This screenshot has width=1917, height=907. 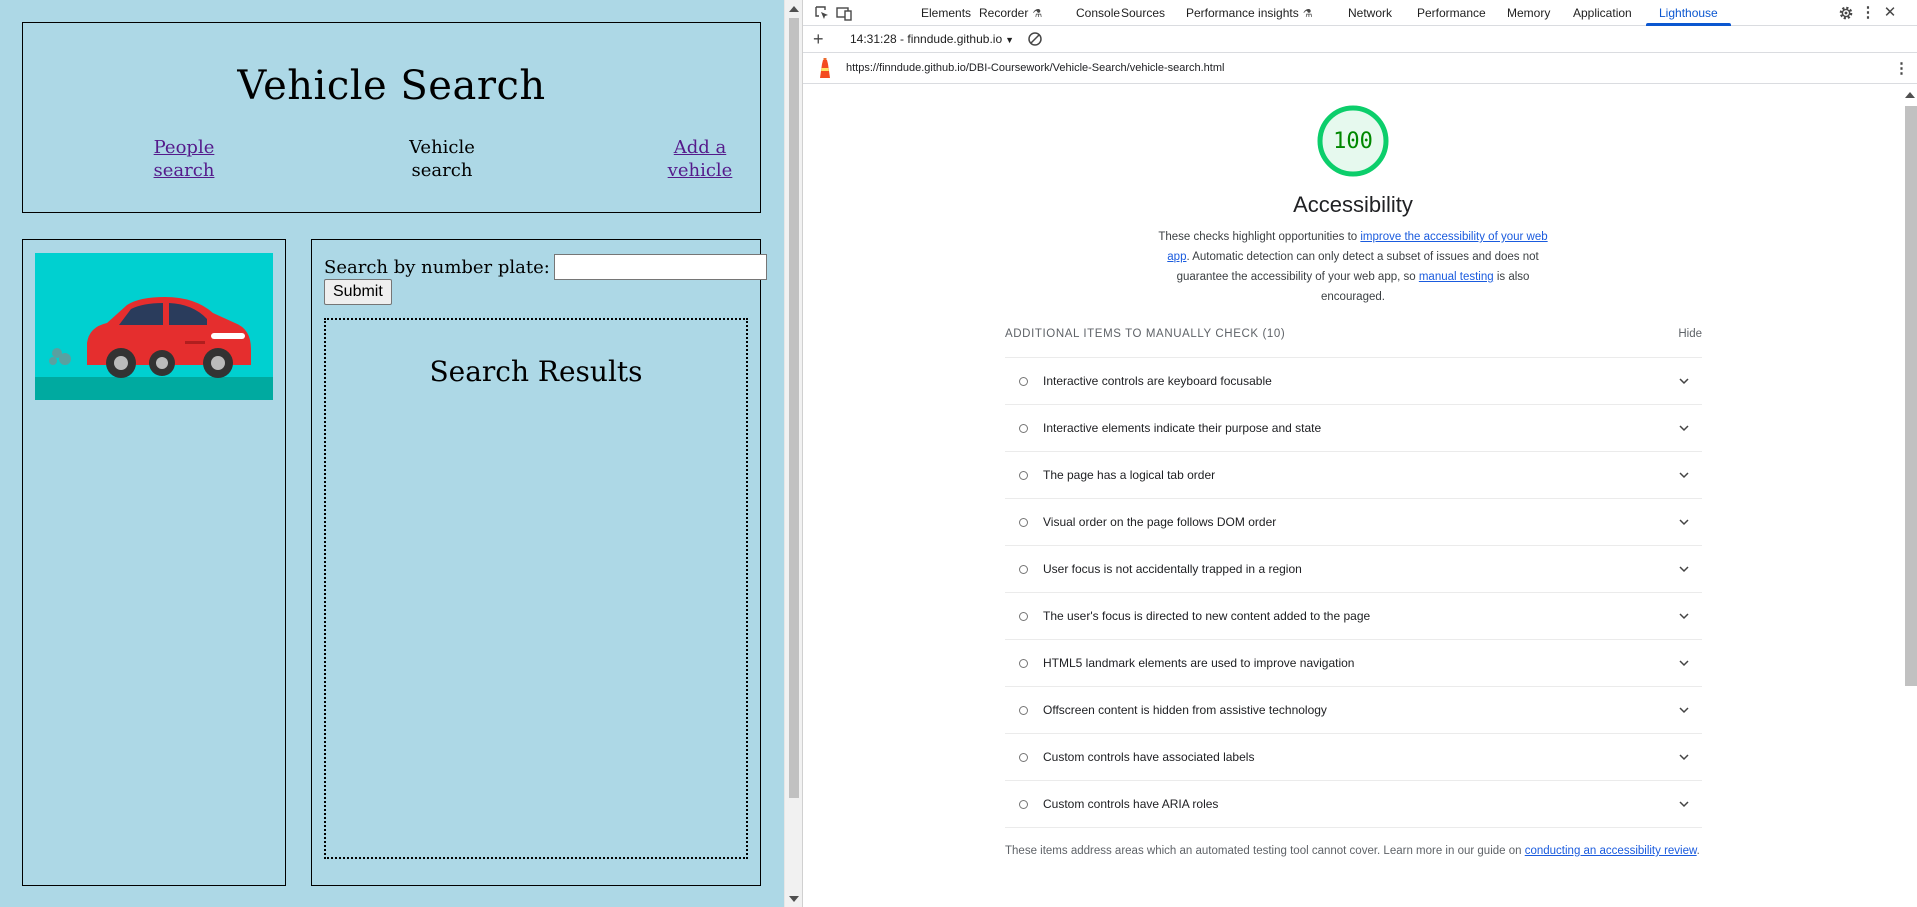 I want to click on nav-add-vehicle-link: Add a vehicle, so click(x=700, y=159).